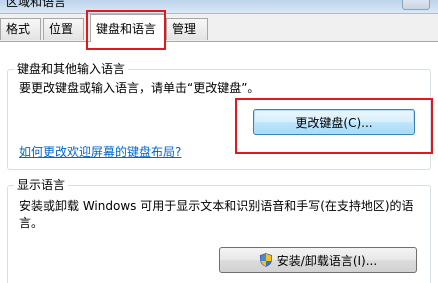  I want to click on tab-strip: 格式 位置 键盘和语言 管理, so click(219, 28).